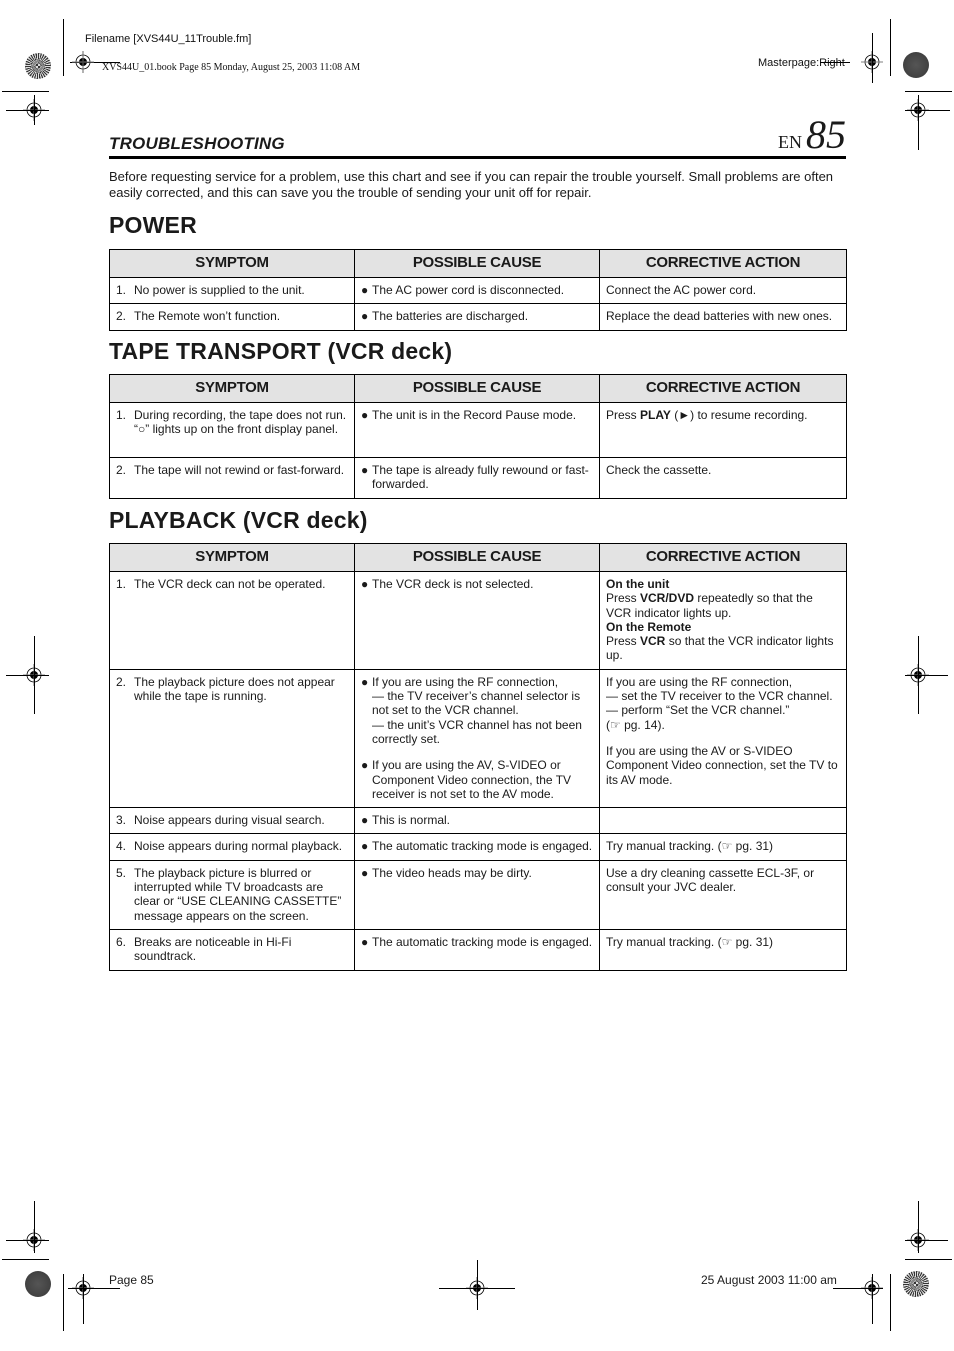 This screenshot has height=1351, width=954. Describe the element at coordinates (197, 143) in the screenshot. I see `section-title: TROUBLESHOOTING` at that location.